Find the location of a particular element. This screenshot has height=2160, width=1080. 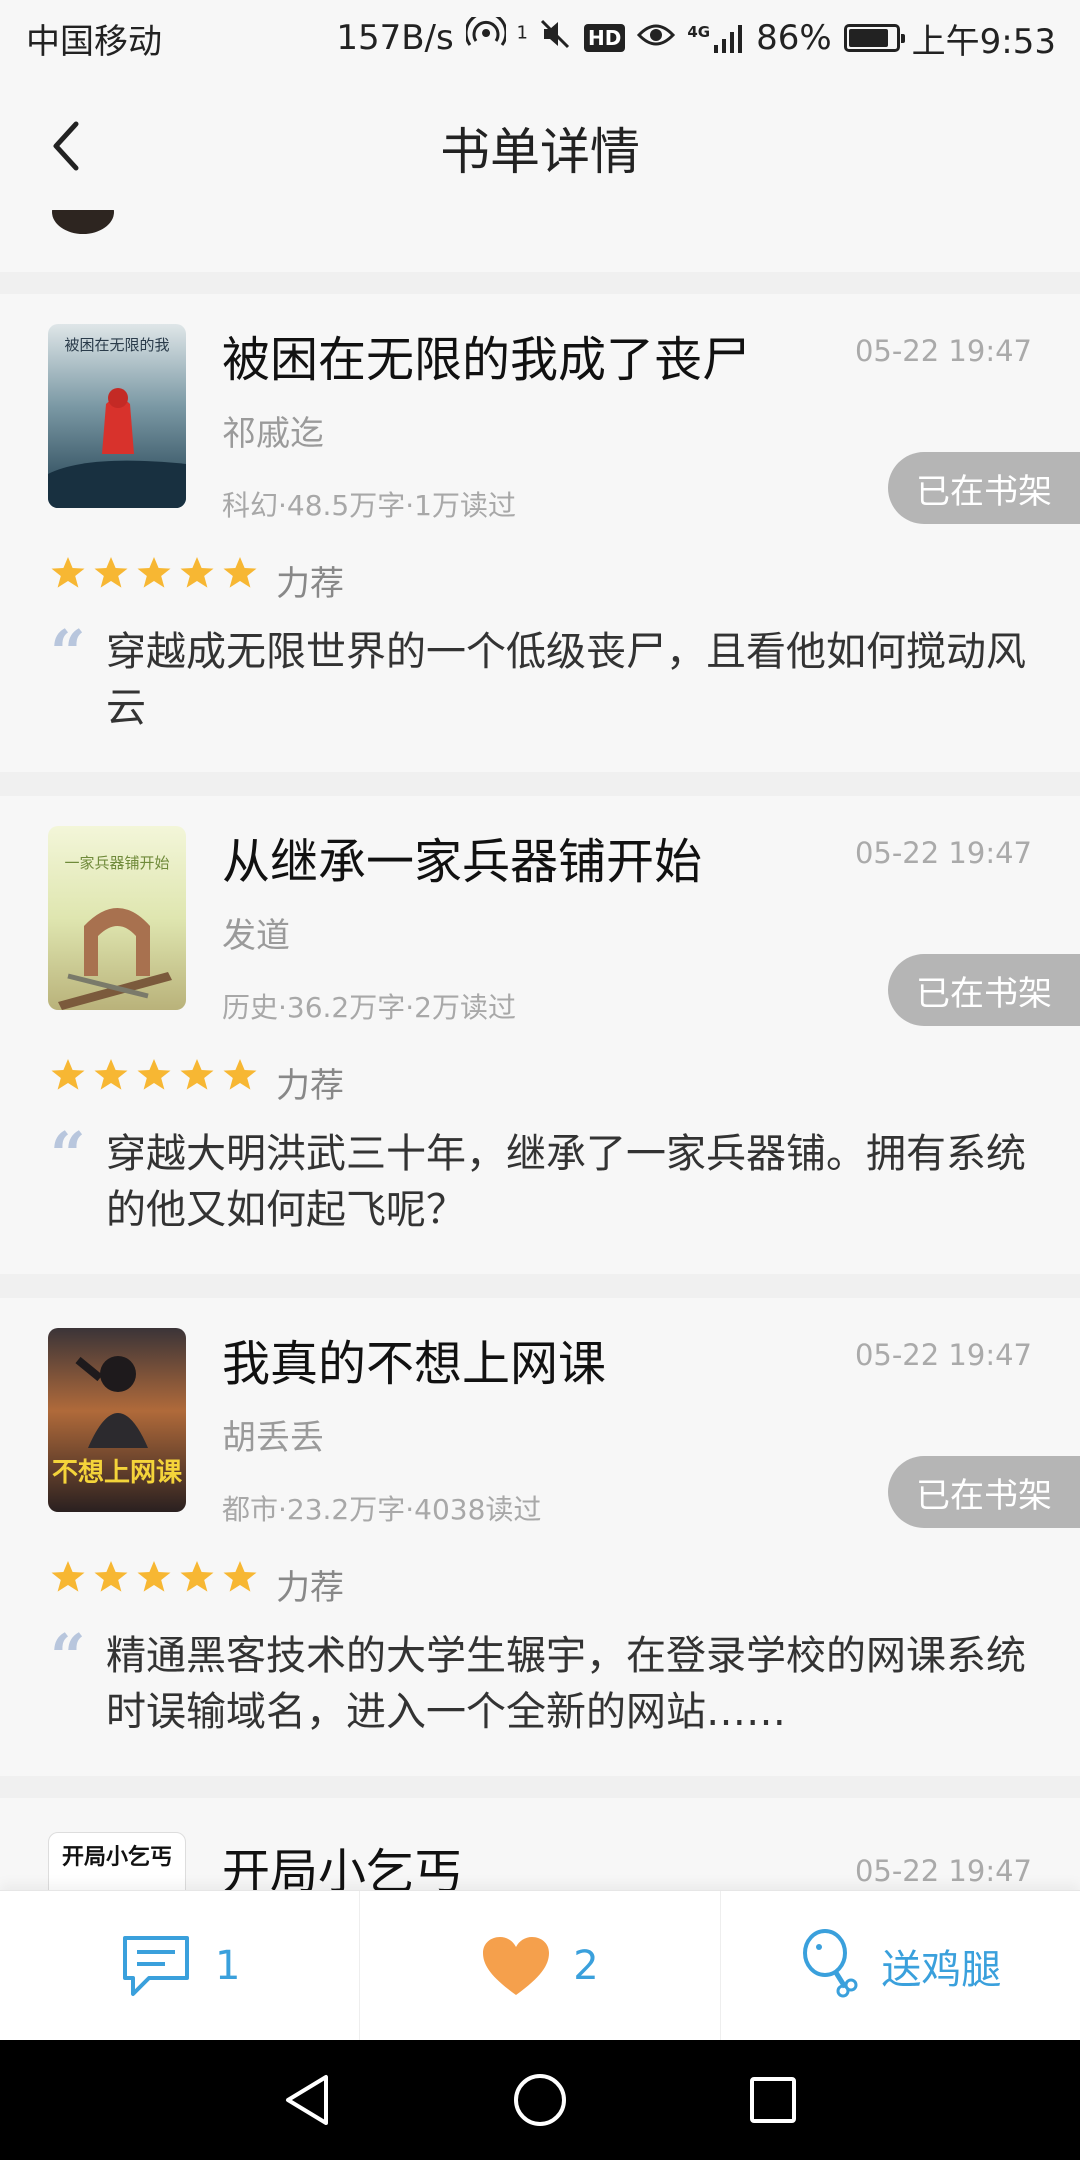

status-icons: 157B/s 1 HD 4G 86% 上午9:53 is located at coordinates (696, 37).